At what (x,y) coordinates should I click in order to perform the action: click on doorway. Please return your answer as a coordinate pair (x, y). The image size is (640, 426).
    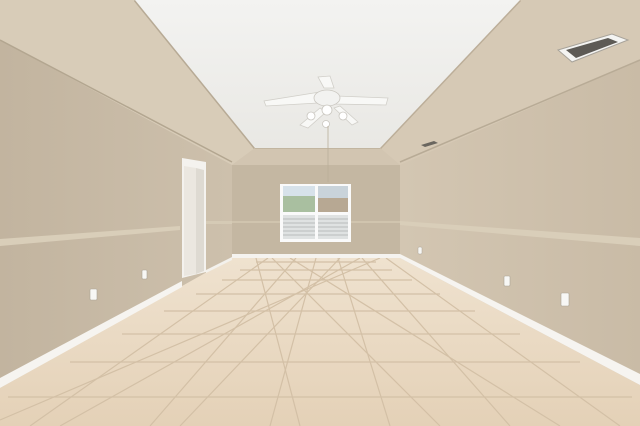
    Looking at the image, I should click on (194, 218).